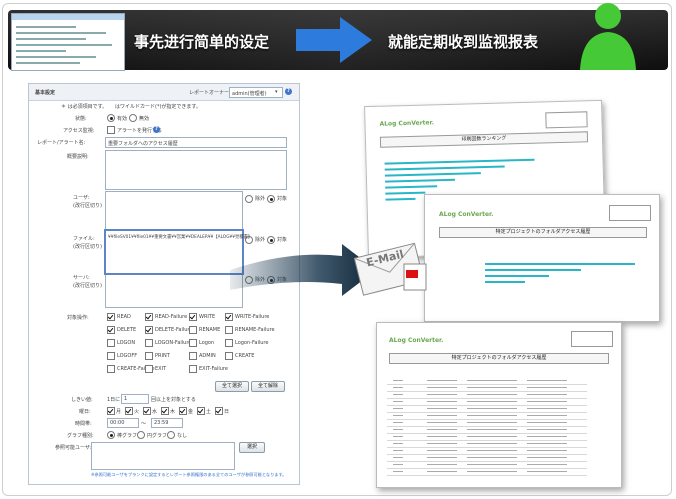 Image resolution: width=676 pixels, height=499 pixels. What do you see at coordinates (111, 356) in the screenshot?
I see `op-checkbox-logoff` at bounding box center [111, 356].